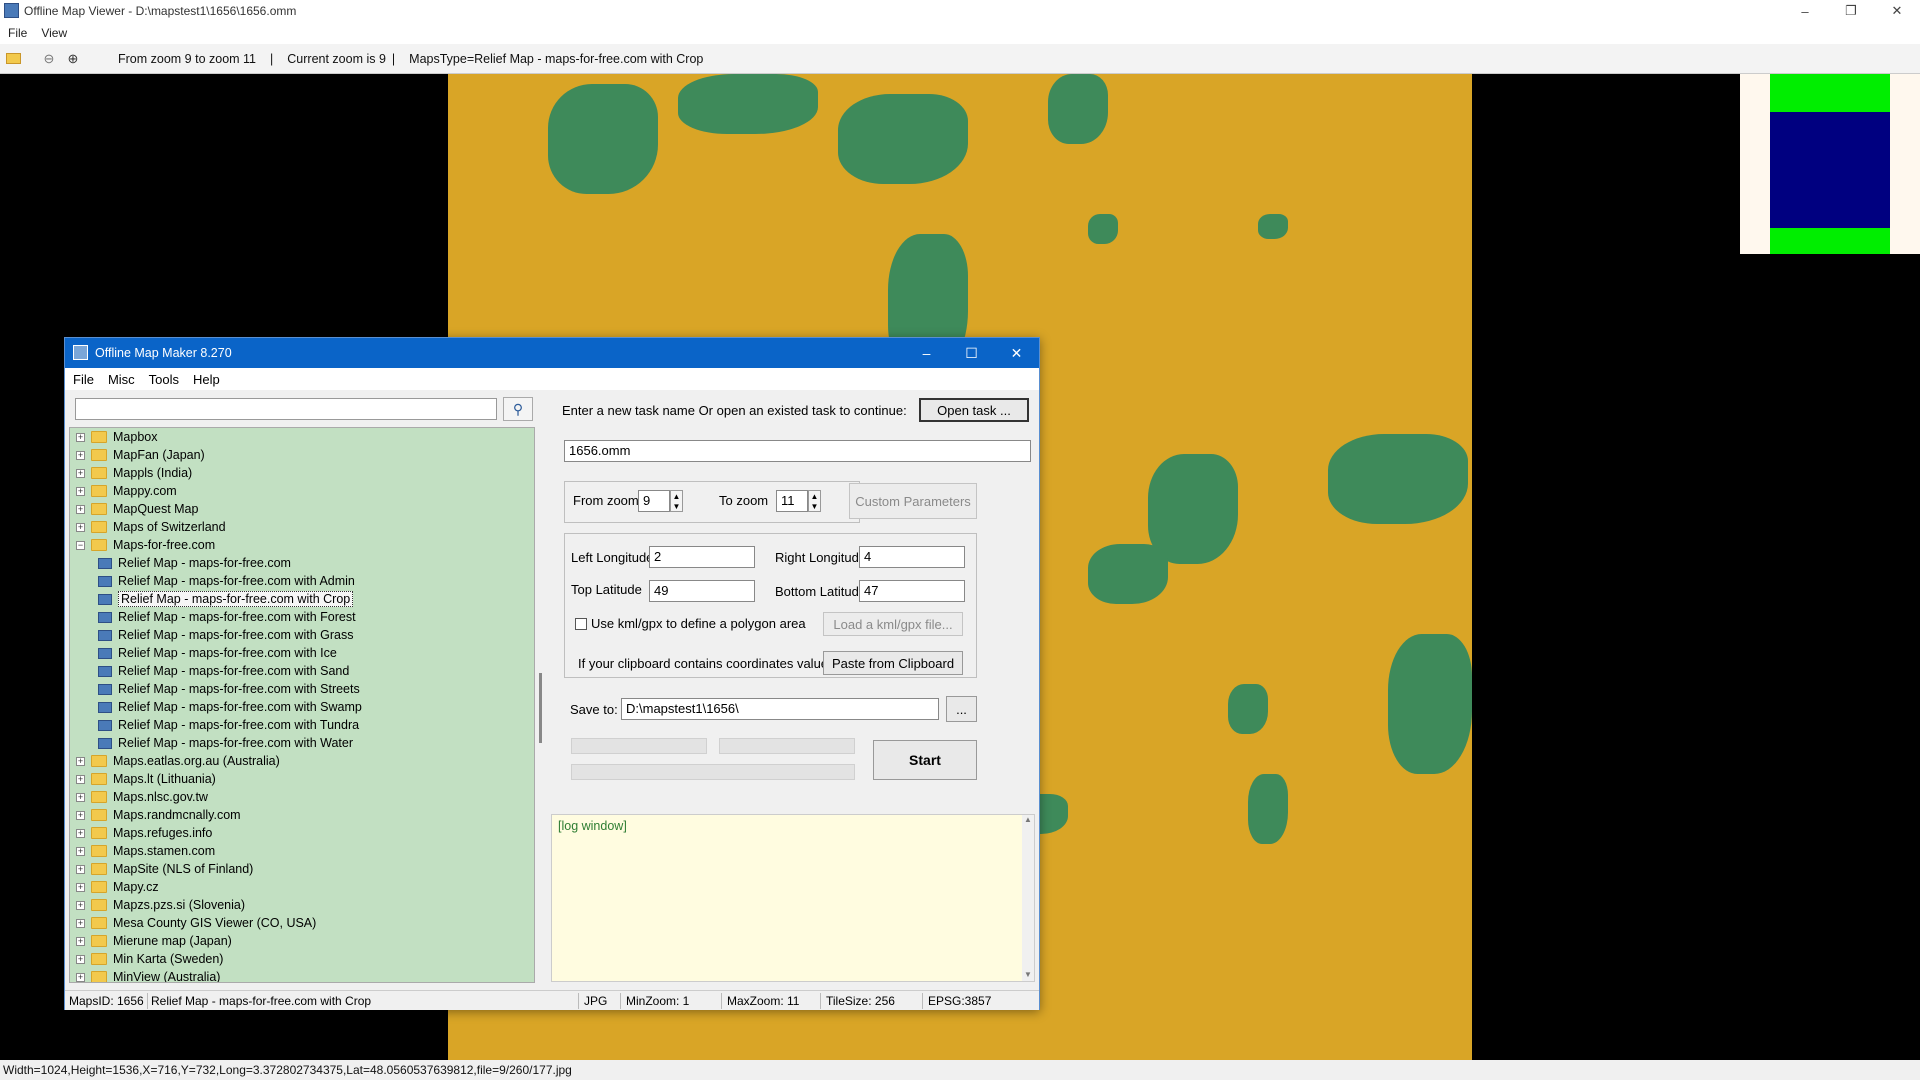 The width and height of the screenshot is (1920, 1080). I want to click on log-window: [log window] ▲ ▼, so click(793, 898).